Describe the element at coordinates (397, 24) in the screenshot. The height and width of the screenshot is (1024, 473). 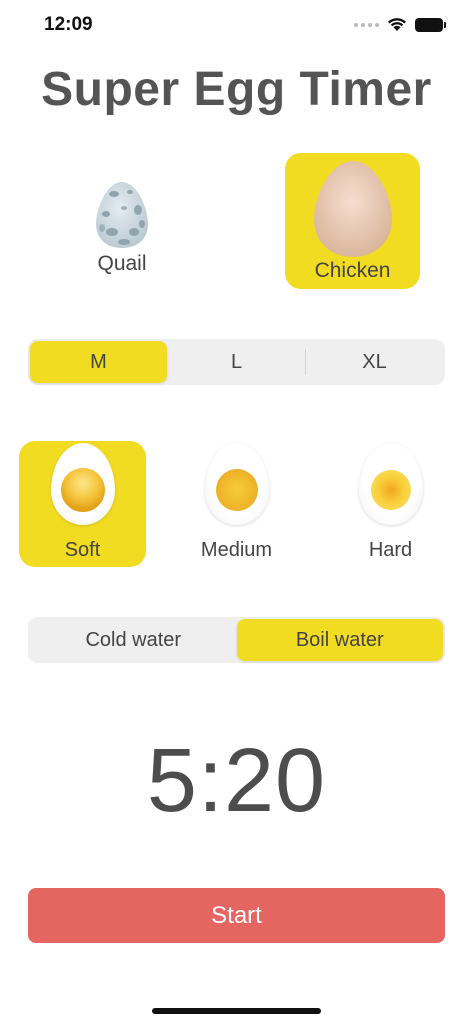
I see `wifi-icon` at that location.